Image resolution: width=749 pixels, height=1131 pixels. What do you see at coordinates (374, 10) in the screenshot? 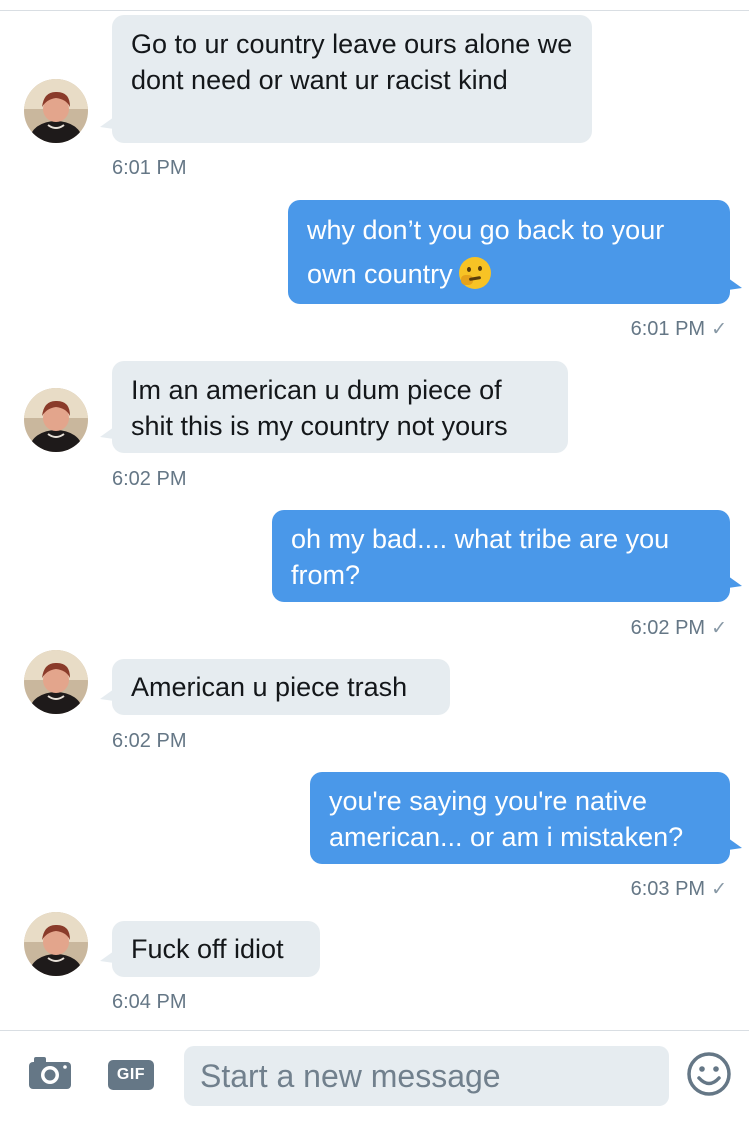
I see `header-divider` at bounding box center [374, 10].